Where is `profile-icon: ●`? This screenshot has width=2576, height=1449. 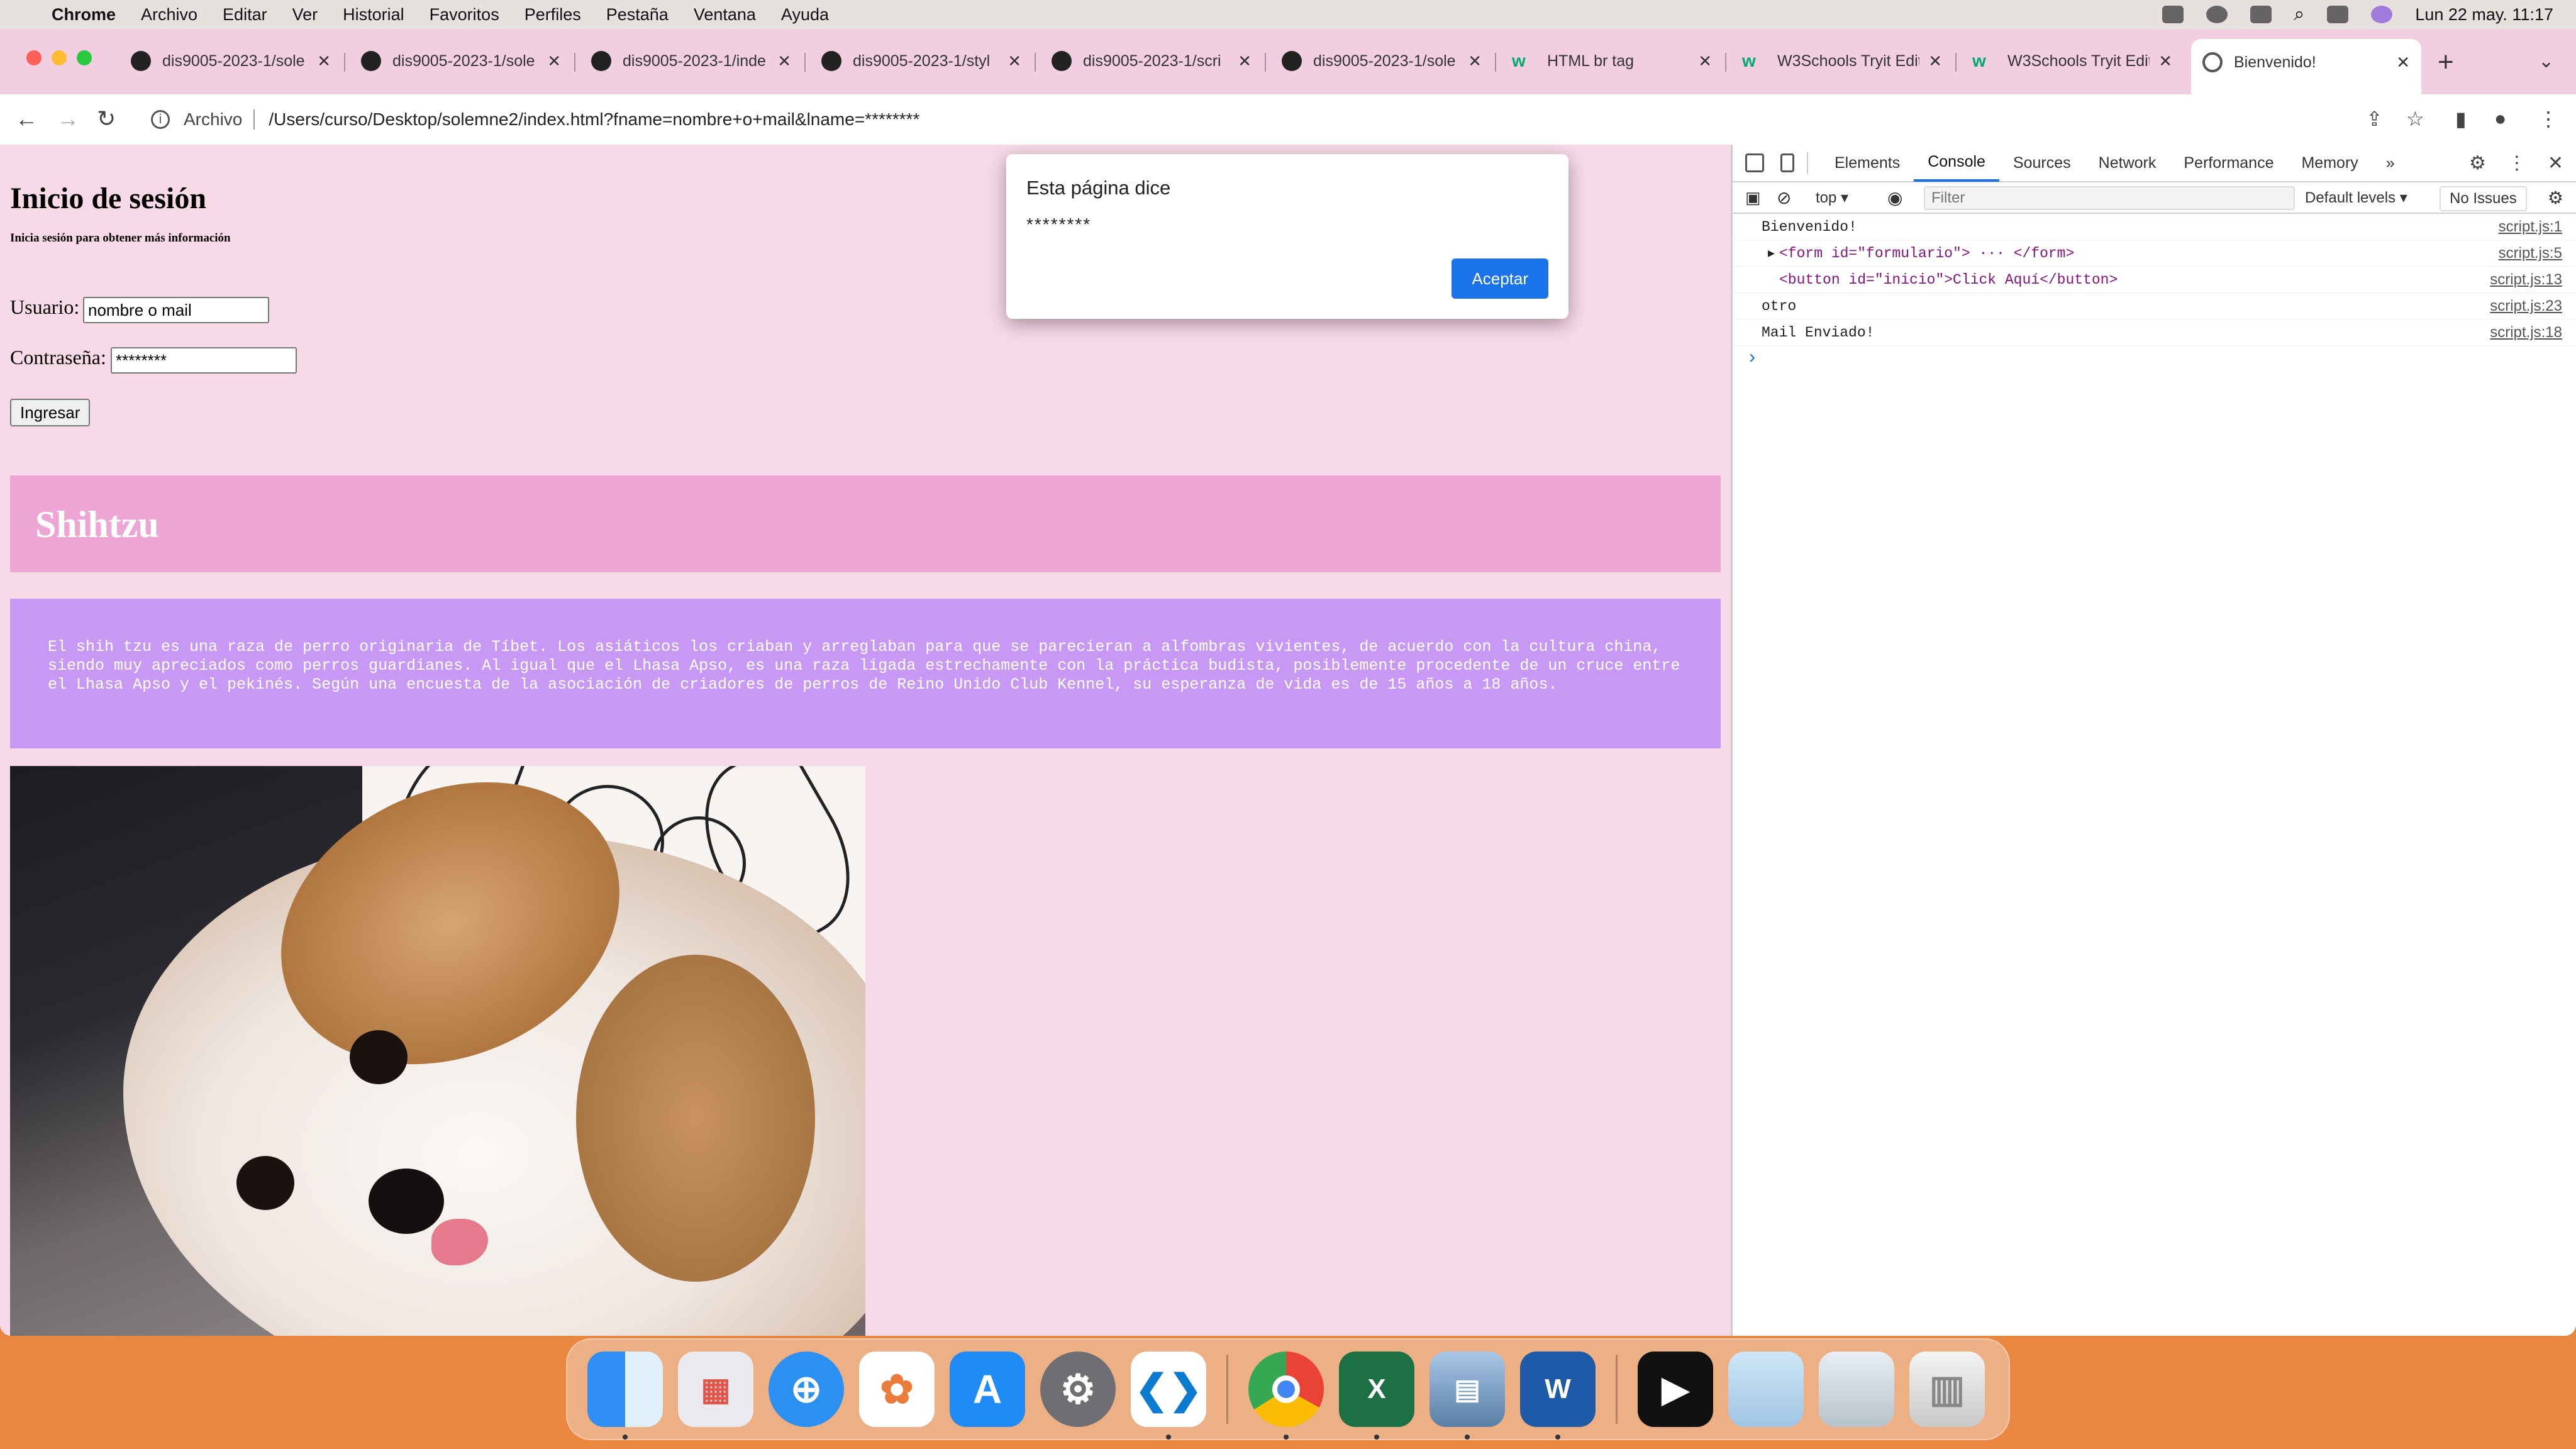 profile-icon: ● is located at coordinates (2500, 118).